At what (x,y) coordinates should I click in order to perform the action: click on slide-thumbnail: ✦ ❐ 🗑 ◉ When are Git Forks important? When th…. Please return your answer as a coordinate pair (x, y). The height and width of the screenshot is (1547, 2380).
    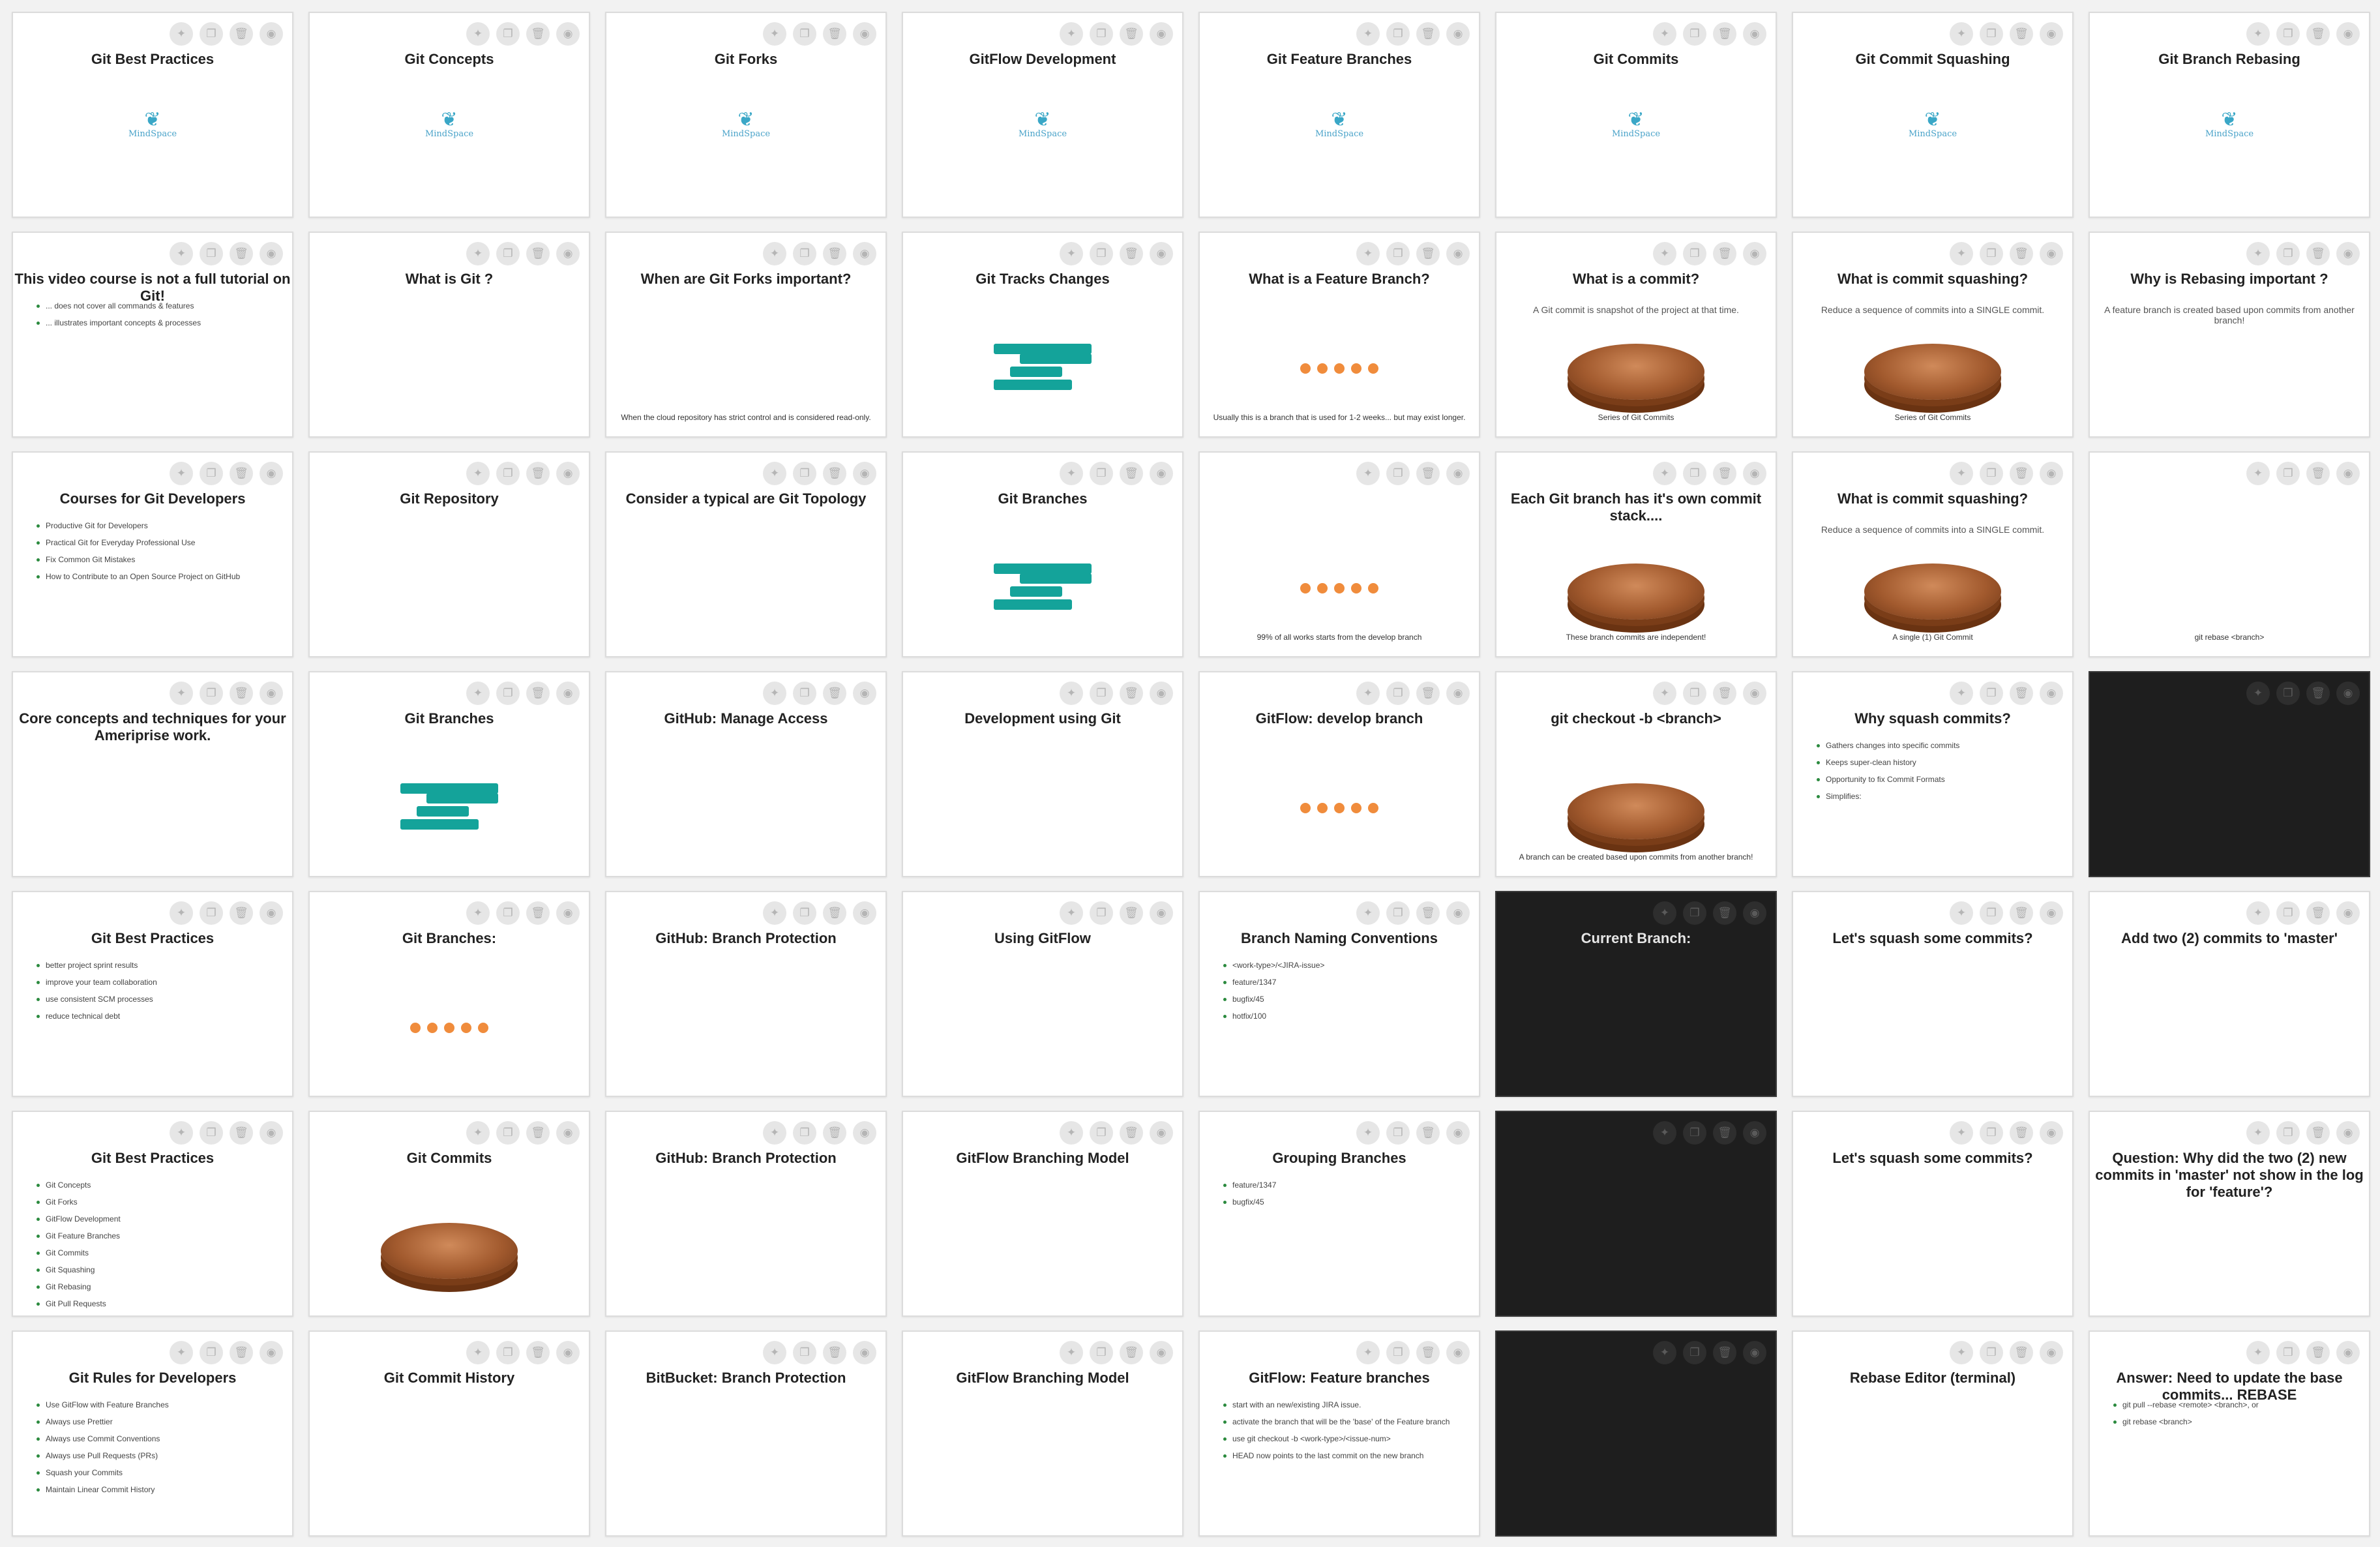
    Looking at the image, I should click on (746, 335).